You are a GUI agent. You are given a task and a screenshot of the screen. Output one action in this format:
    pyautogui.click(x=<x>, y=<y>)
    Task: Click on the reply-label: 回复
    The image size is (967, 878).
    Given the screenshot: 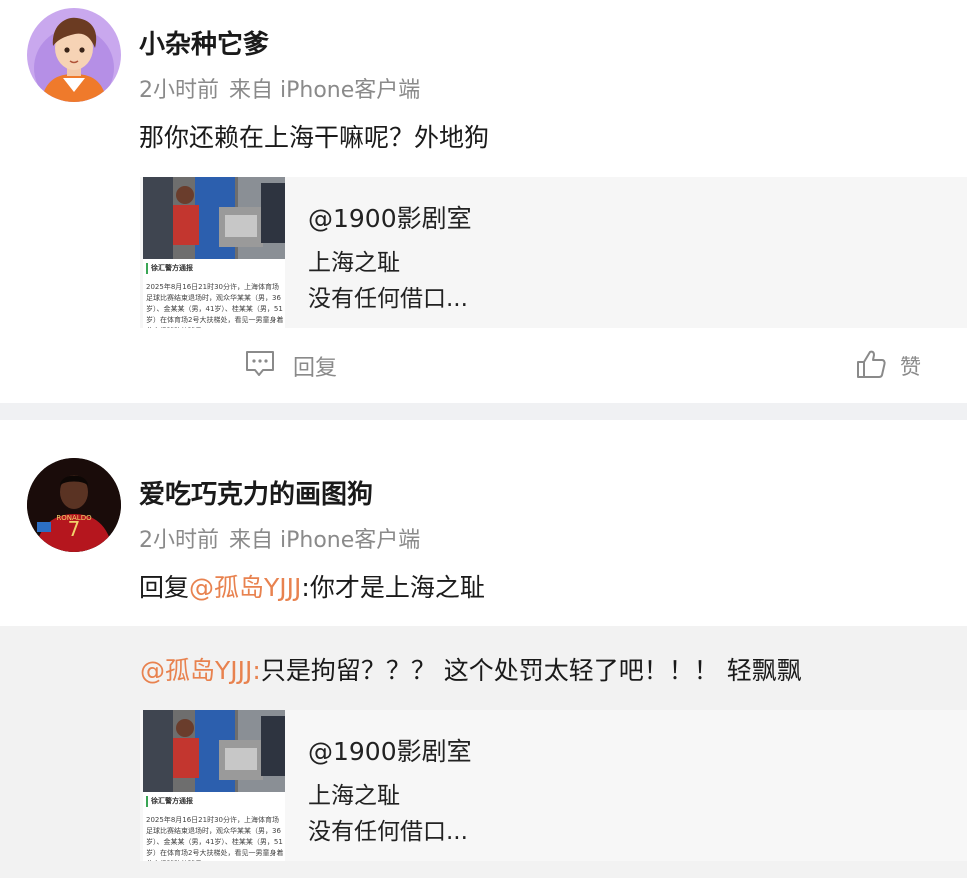 What is the action you would take?
    pyautogui.click(x=315, y=368)
    